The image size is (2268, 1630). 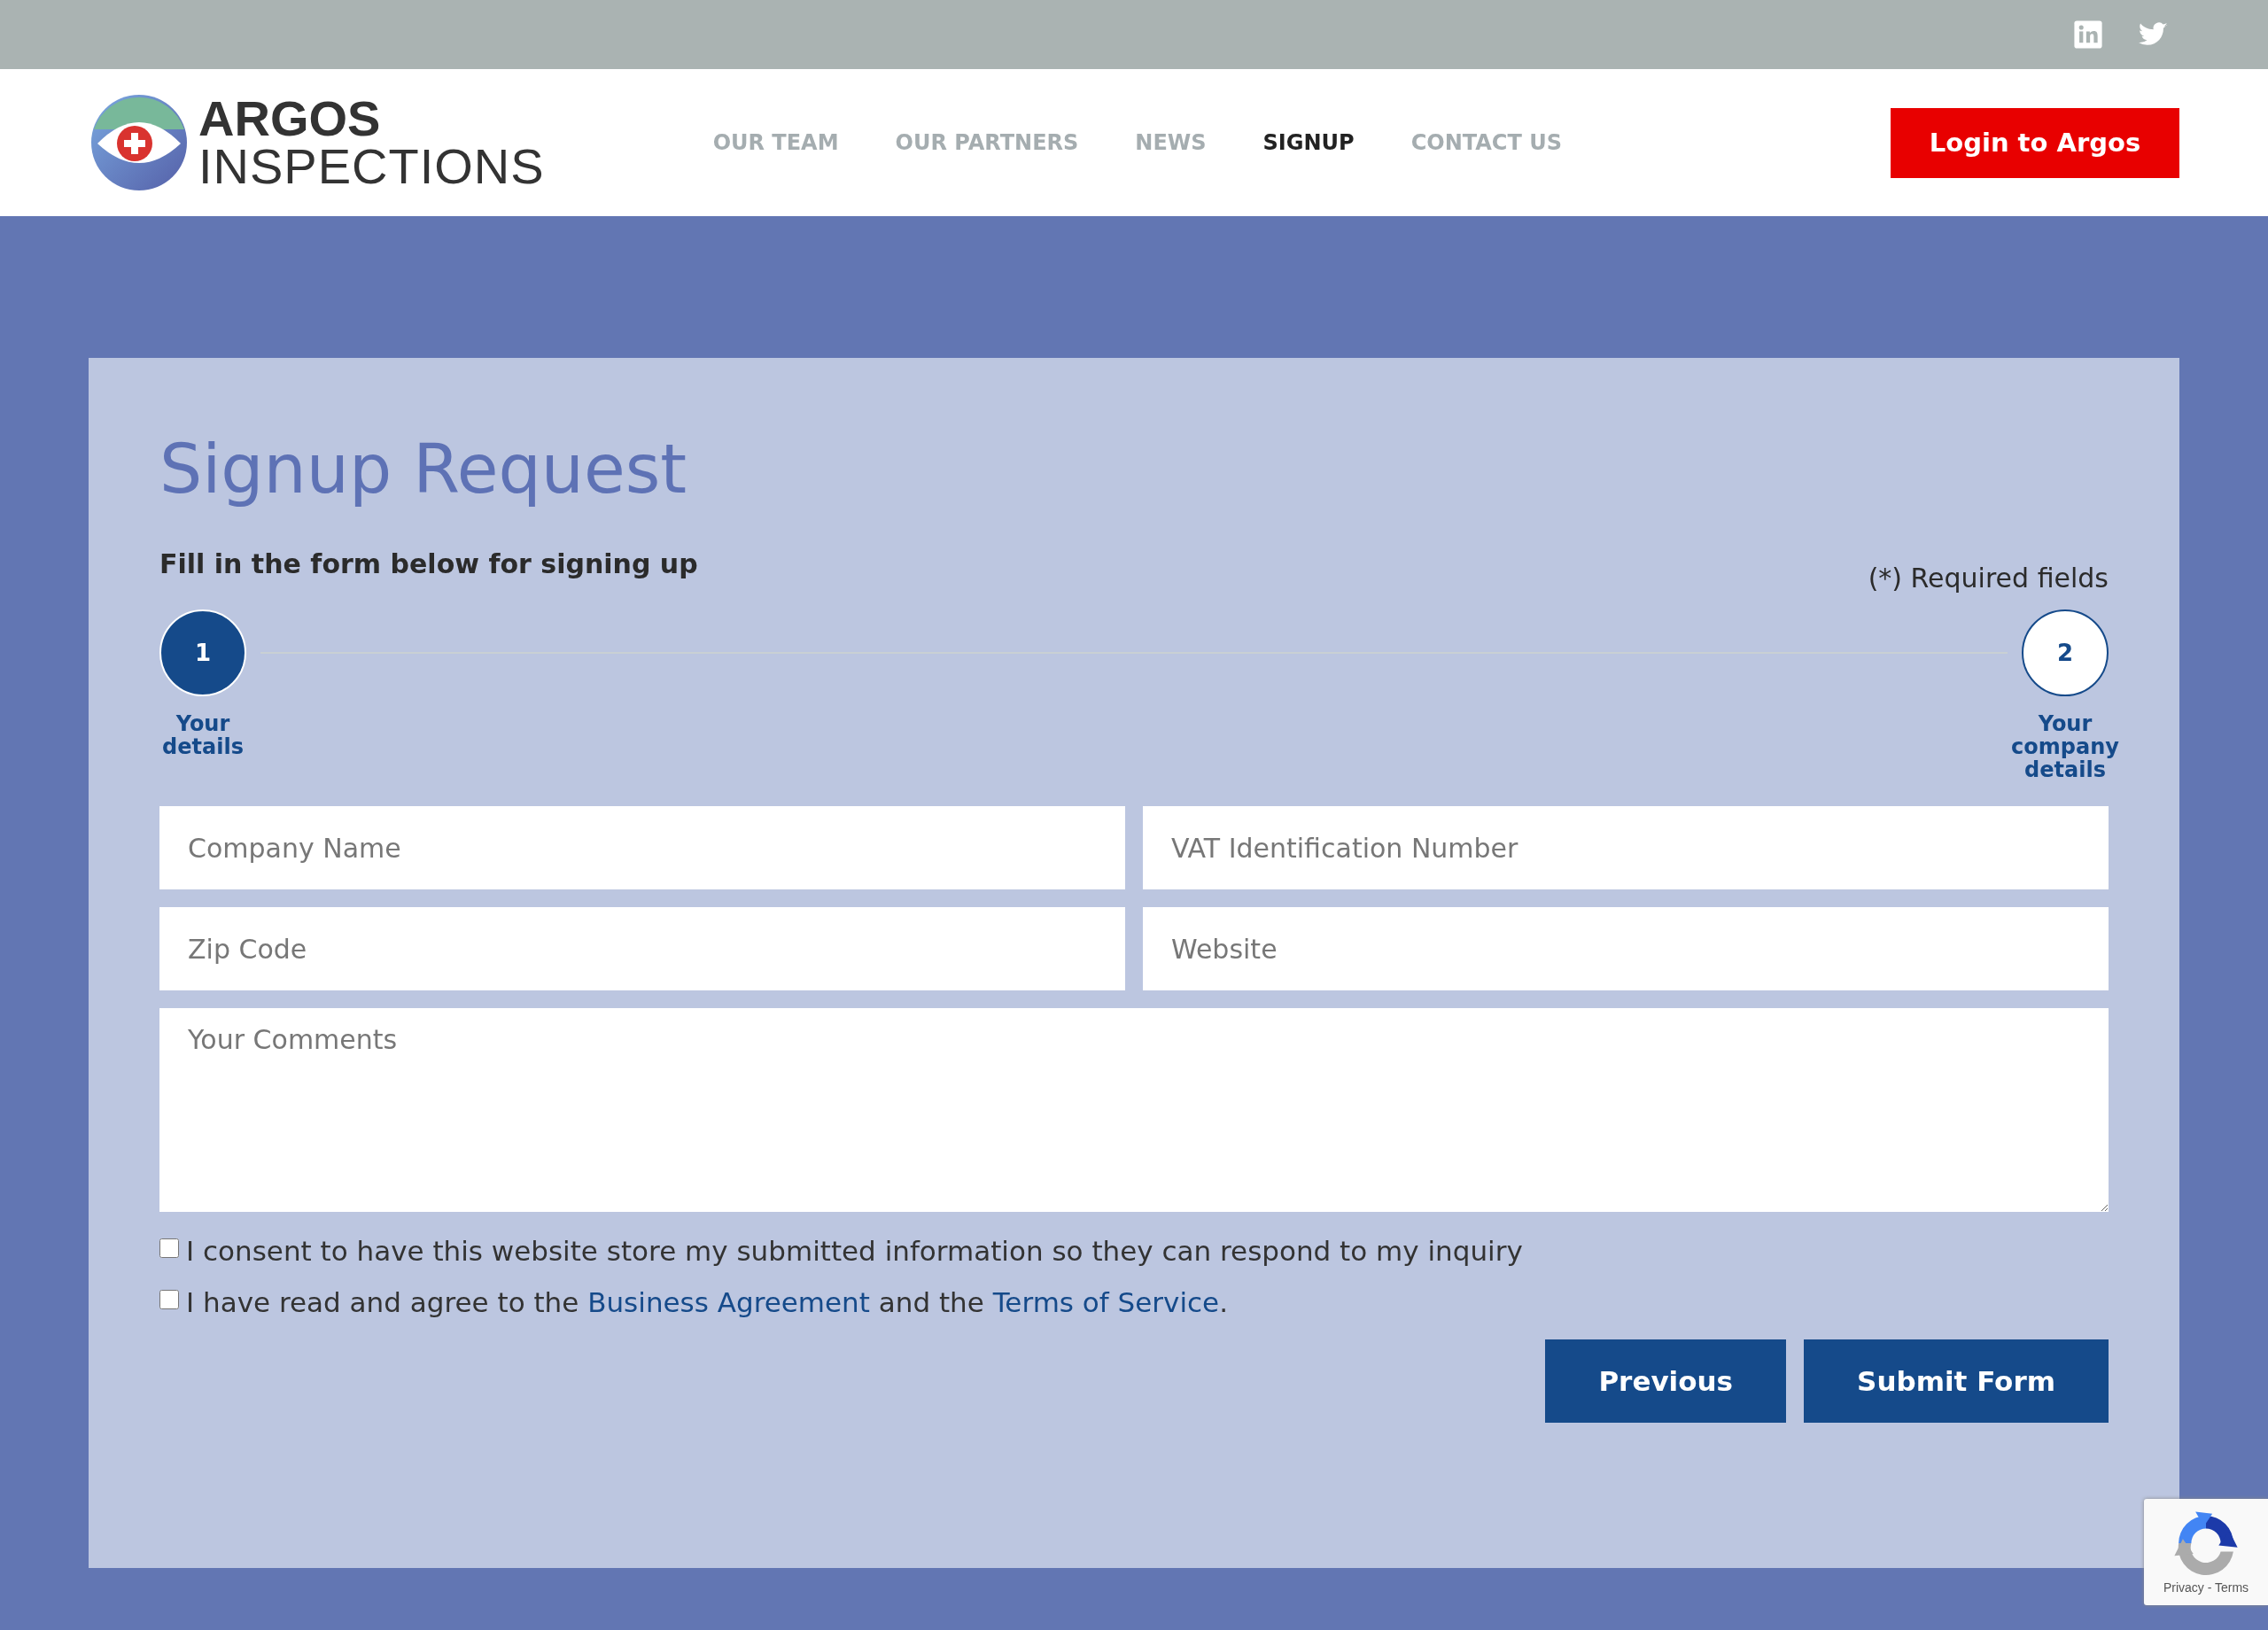 I want to click on login-button: Login to Argos, so click(x=2035, y=142).